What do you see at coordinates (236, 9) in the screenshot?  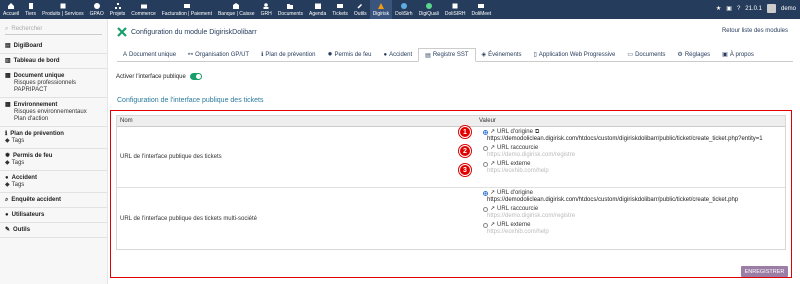 I see `menu-bank: Banque | Caisse` at bounding box center [236, 9].